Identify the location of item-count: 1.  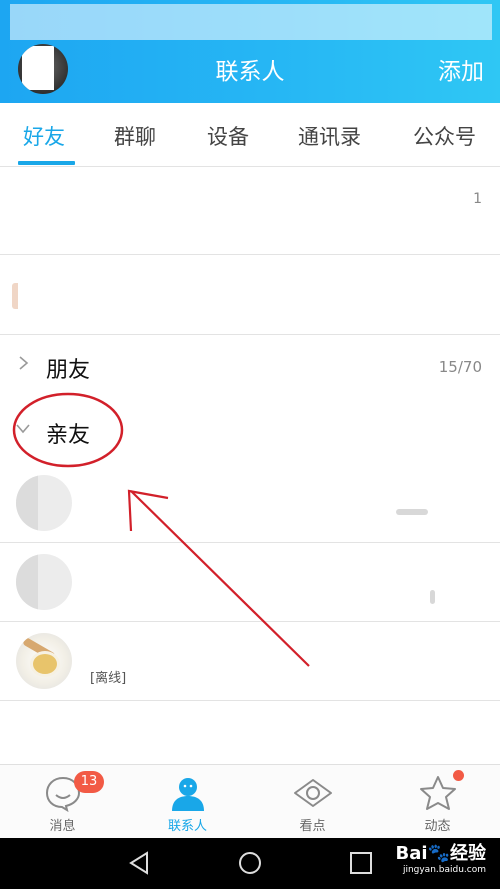
(477, 199).